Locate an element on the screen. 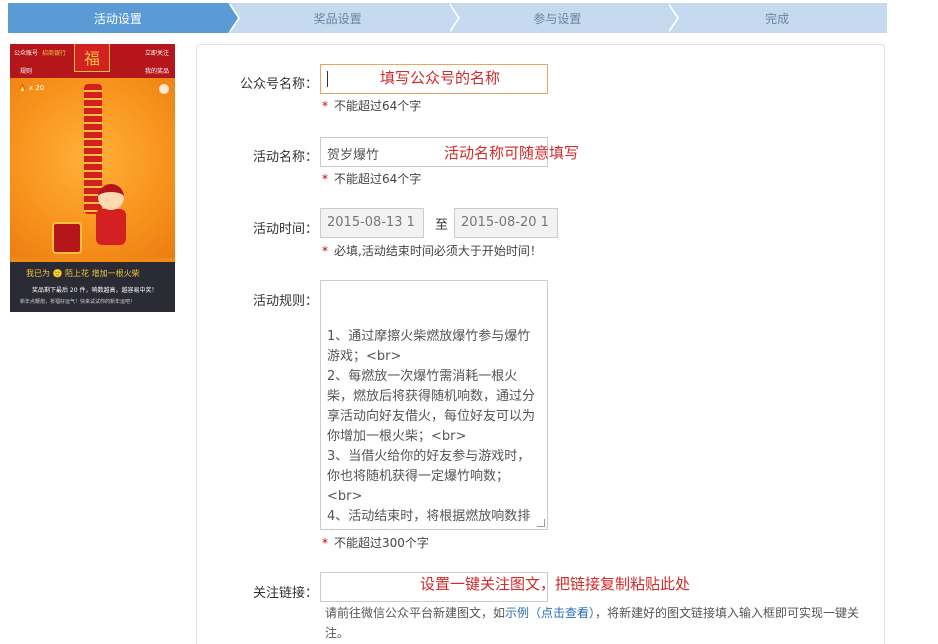 The width and height of the screenshot is (938, 644). preview-account-name: 招商银行 is located at coordinates (54, 53).